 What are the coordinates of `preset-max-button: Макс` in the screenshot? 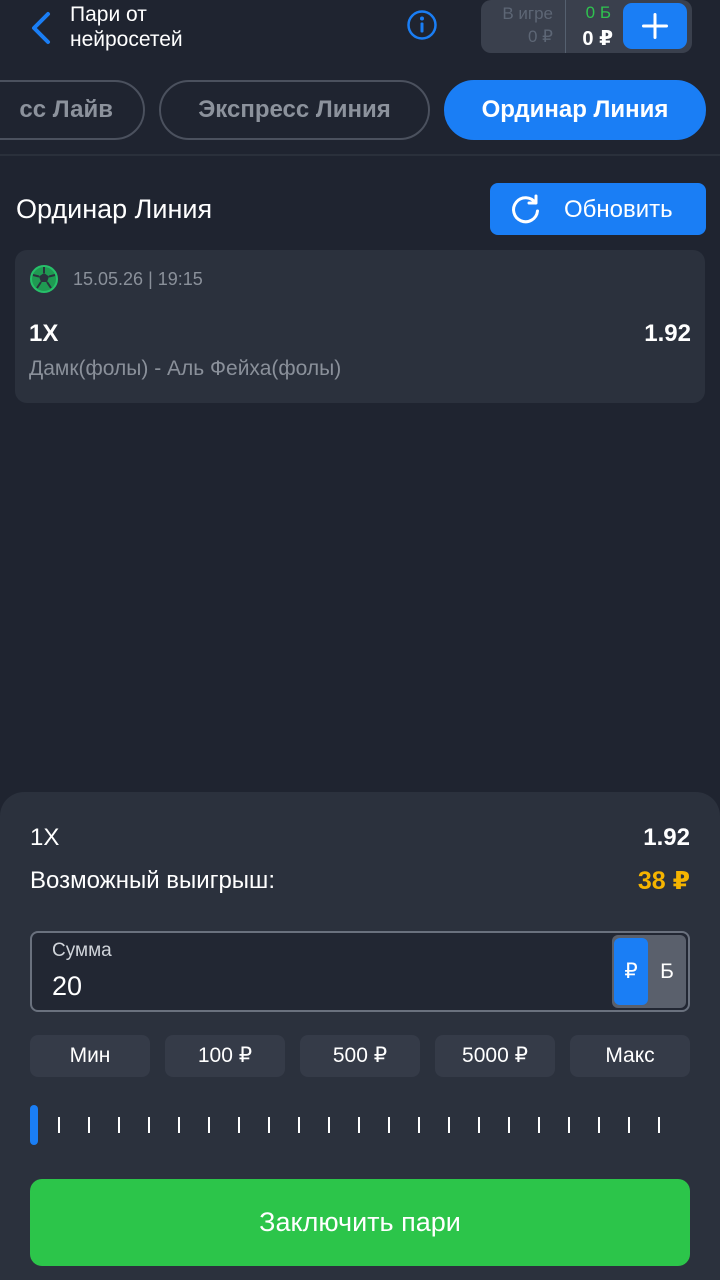 It's located at (630, 1056).